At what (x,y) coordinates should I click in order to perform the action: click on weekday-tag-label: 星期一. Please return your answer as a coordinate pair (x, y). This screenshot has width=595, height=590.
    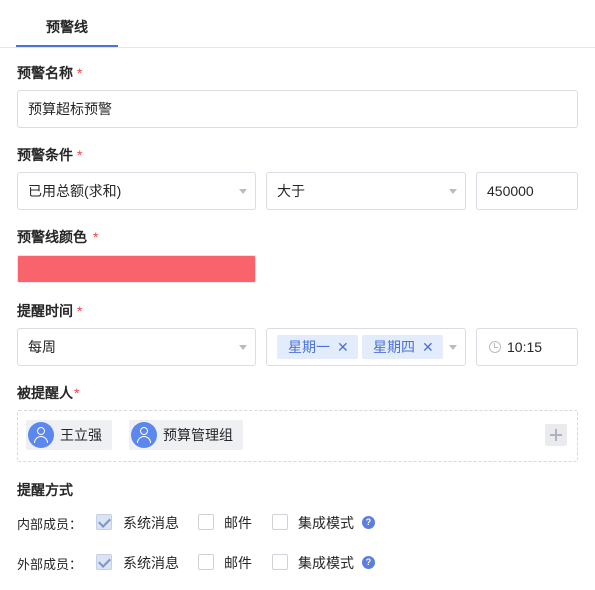
    Looking at the image, I should click on (309, 347).